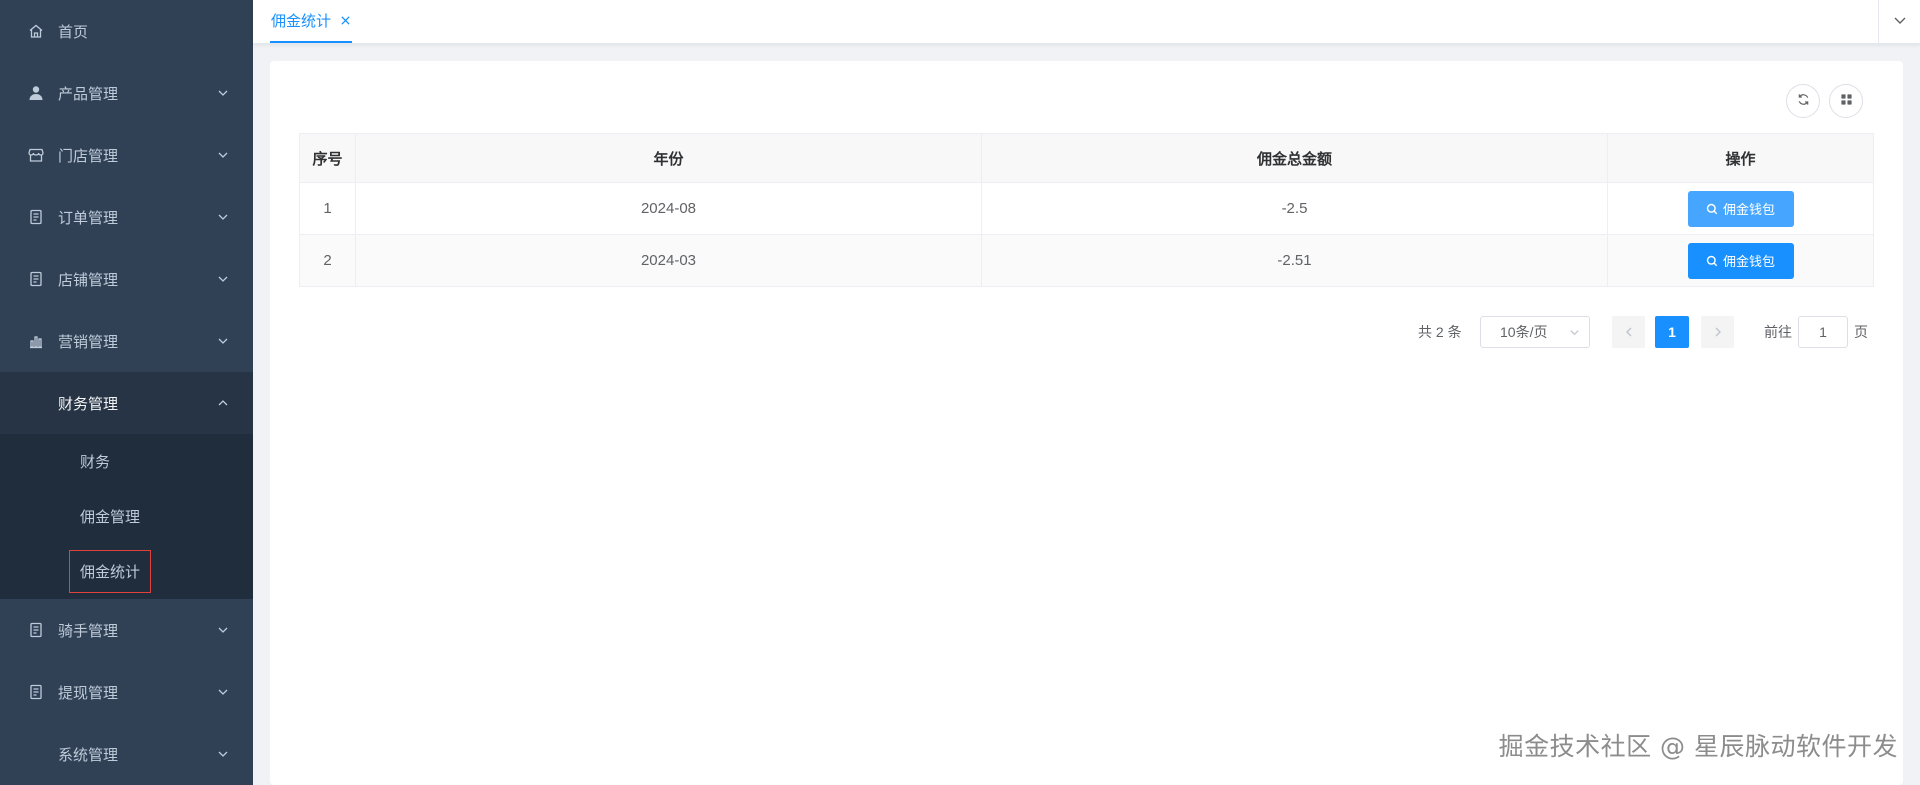 The width and height of the screenshot is (1920, 785). I want to click on sidebar-item-label: 门店管理, so click(88, 156).